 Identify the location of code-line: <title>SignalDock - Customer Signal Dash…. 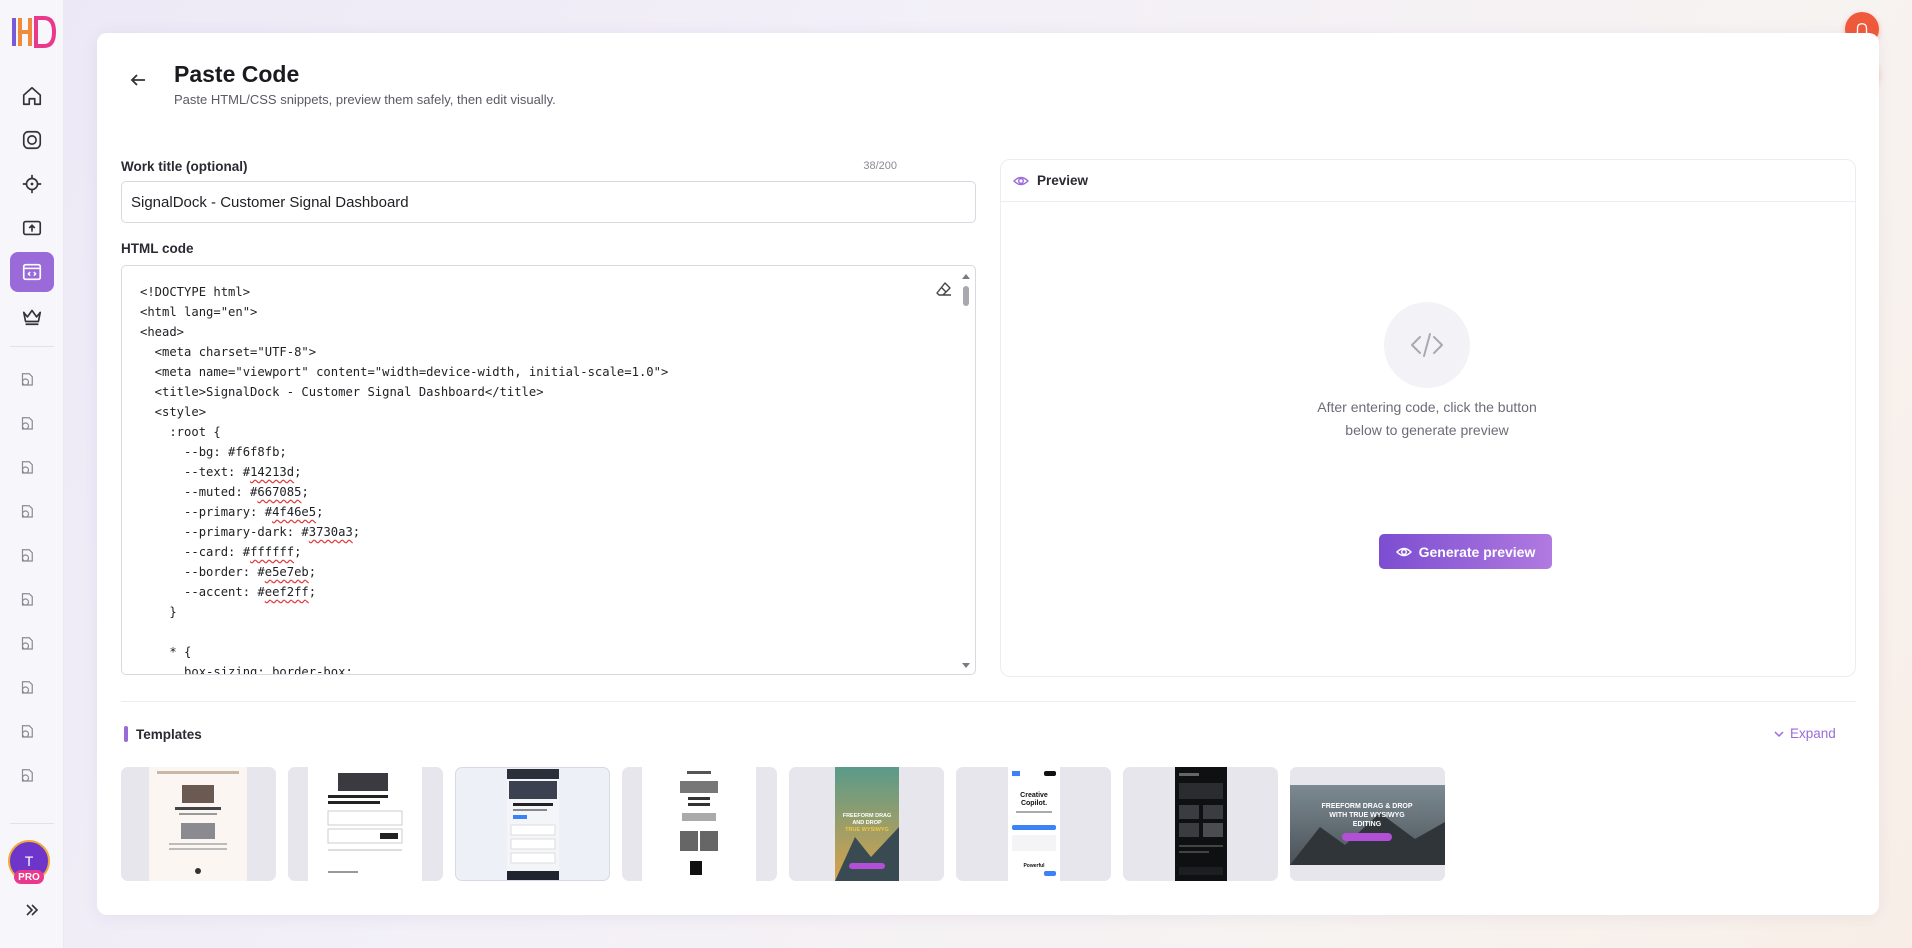
(342, 392).